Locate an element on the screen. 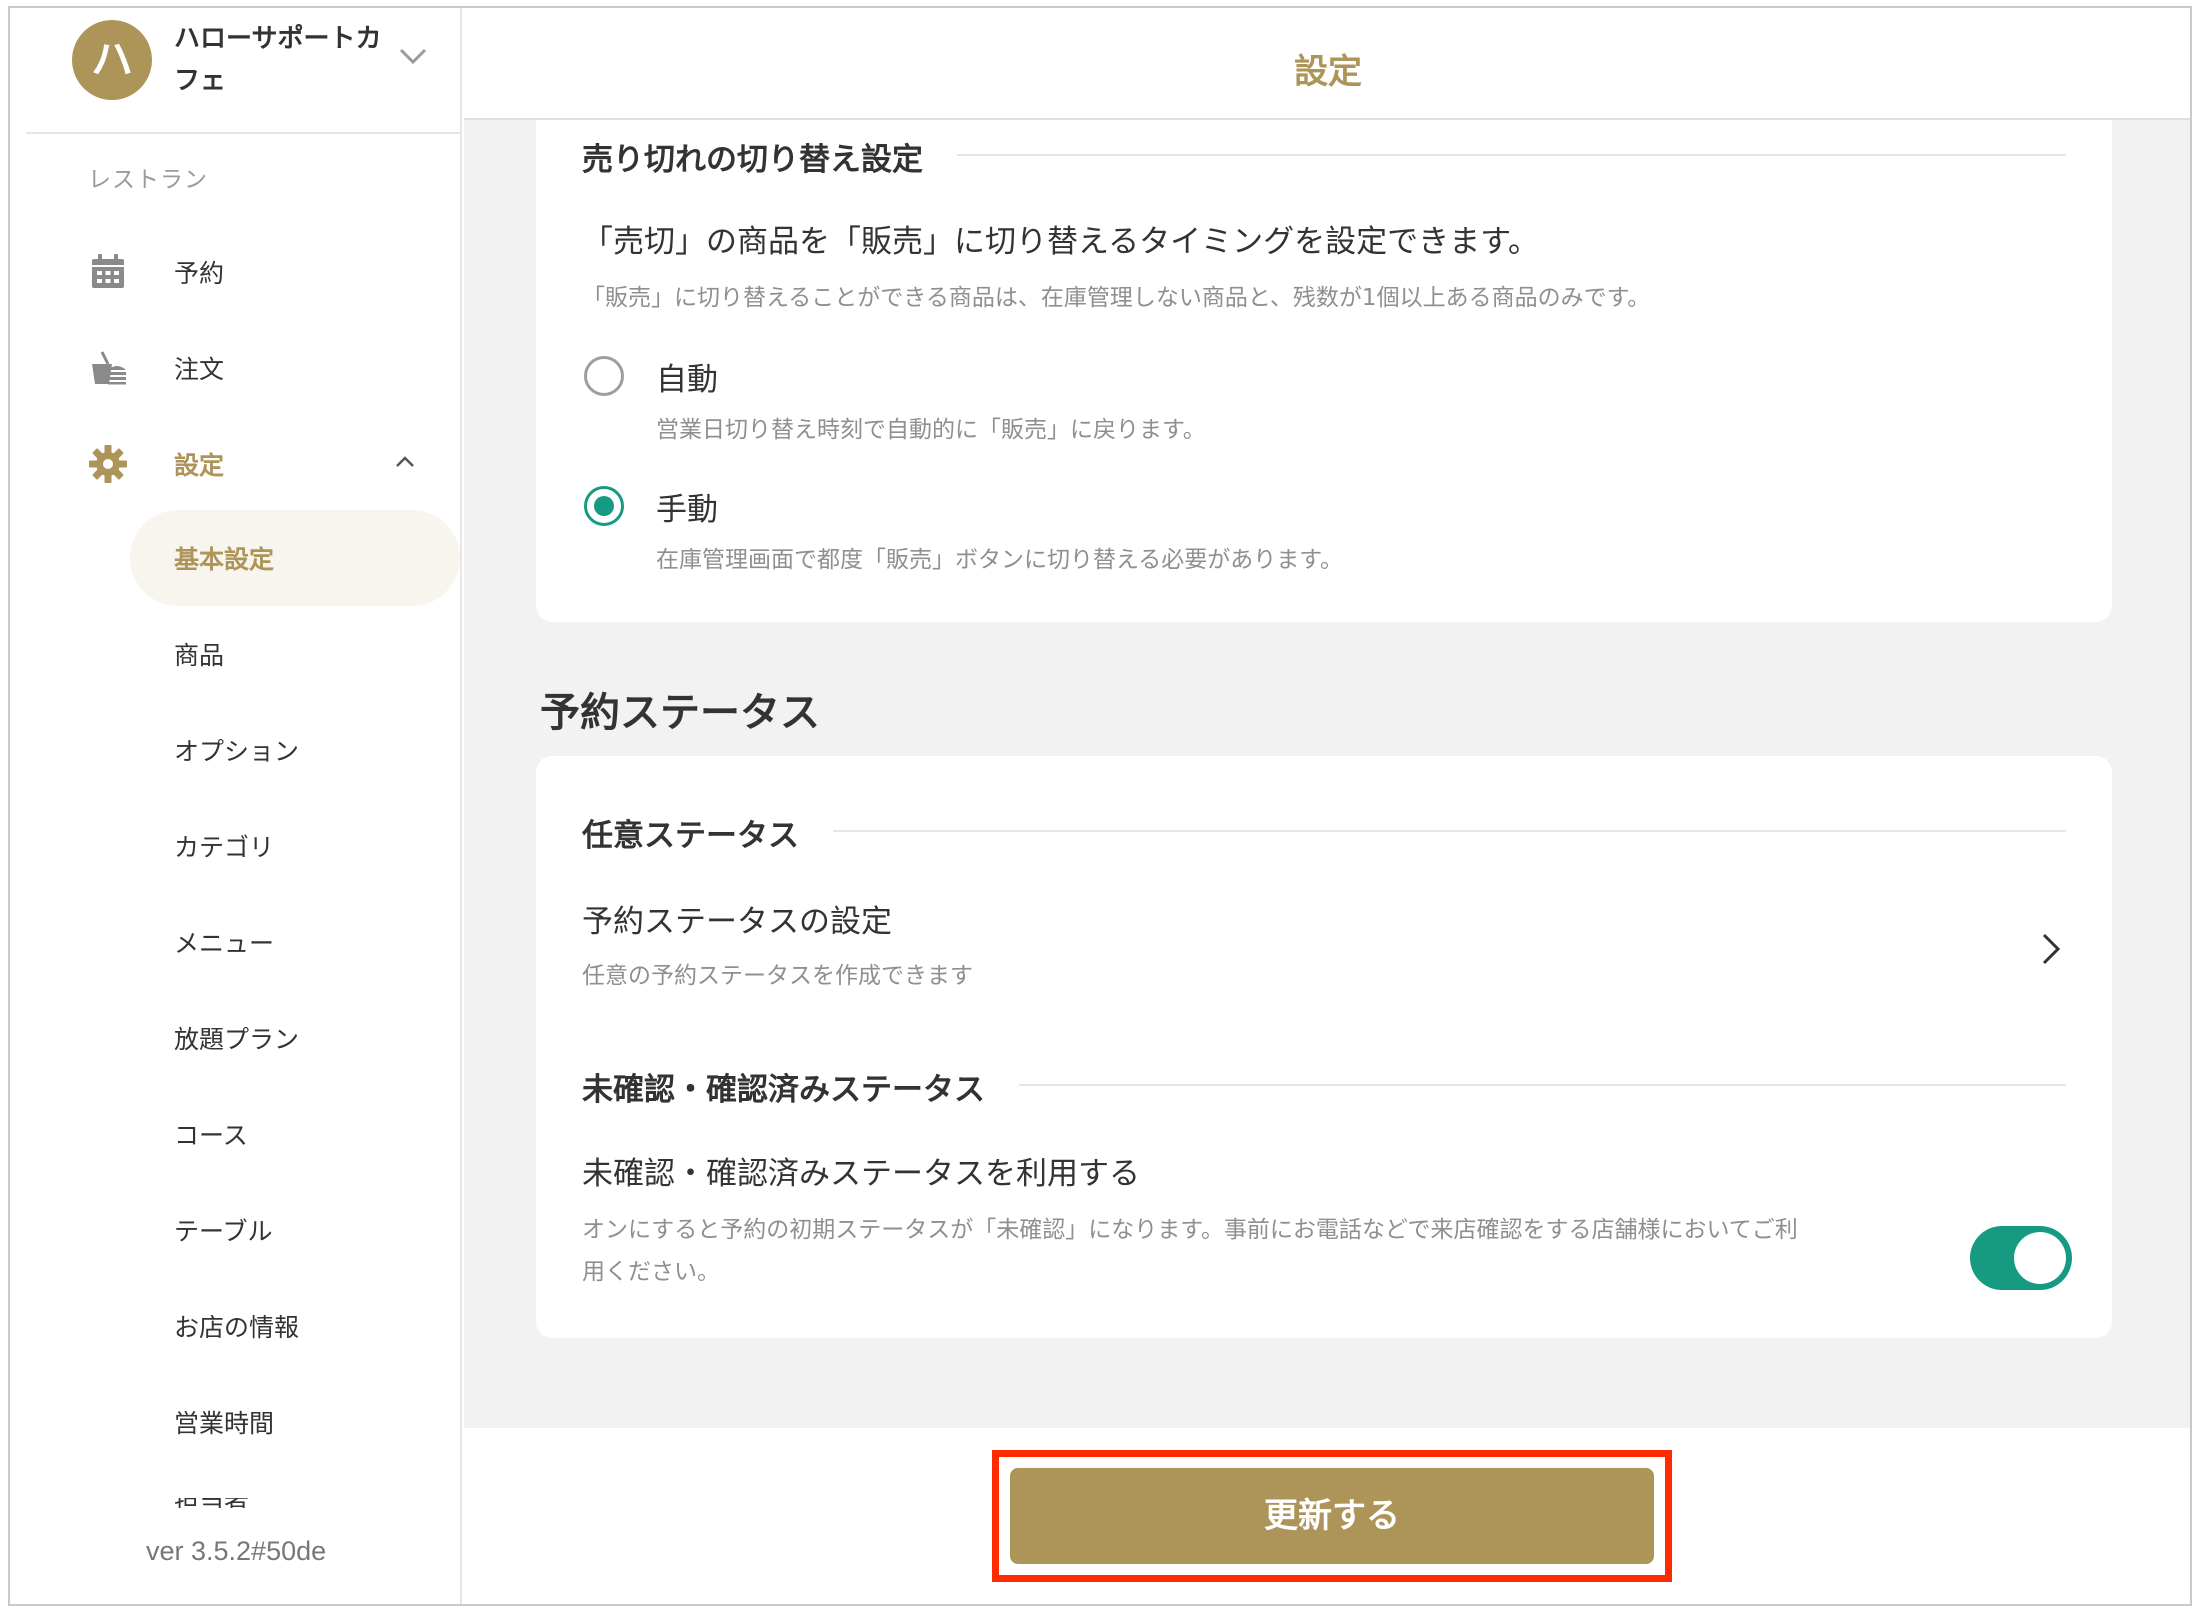 The height and width of the screenshot is (1612, 2198). section-heading: 売り切れの切り替え設定 is located at coordinates (769, 156).